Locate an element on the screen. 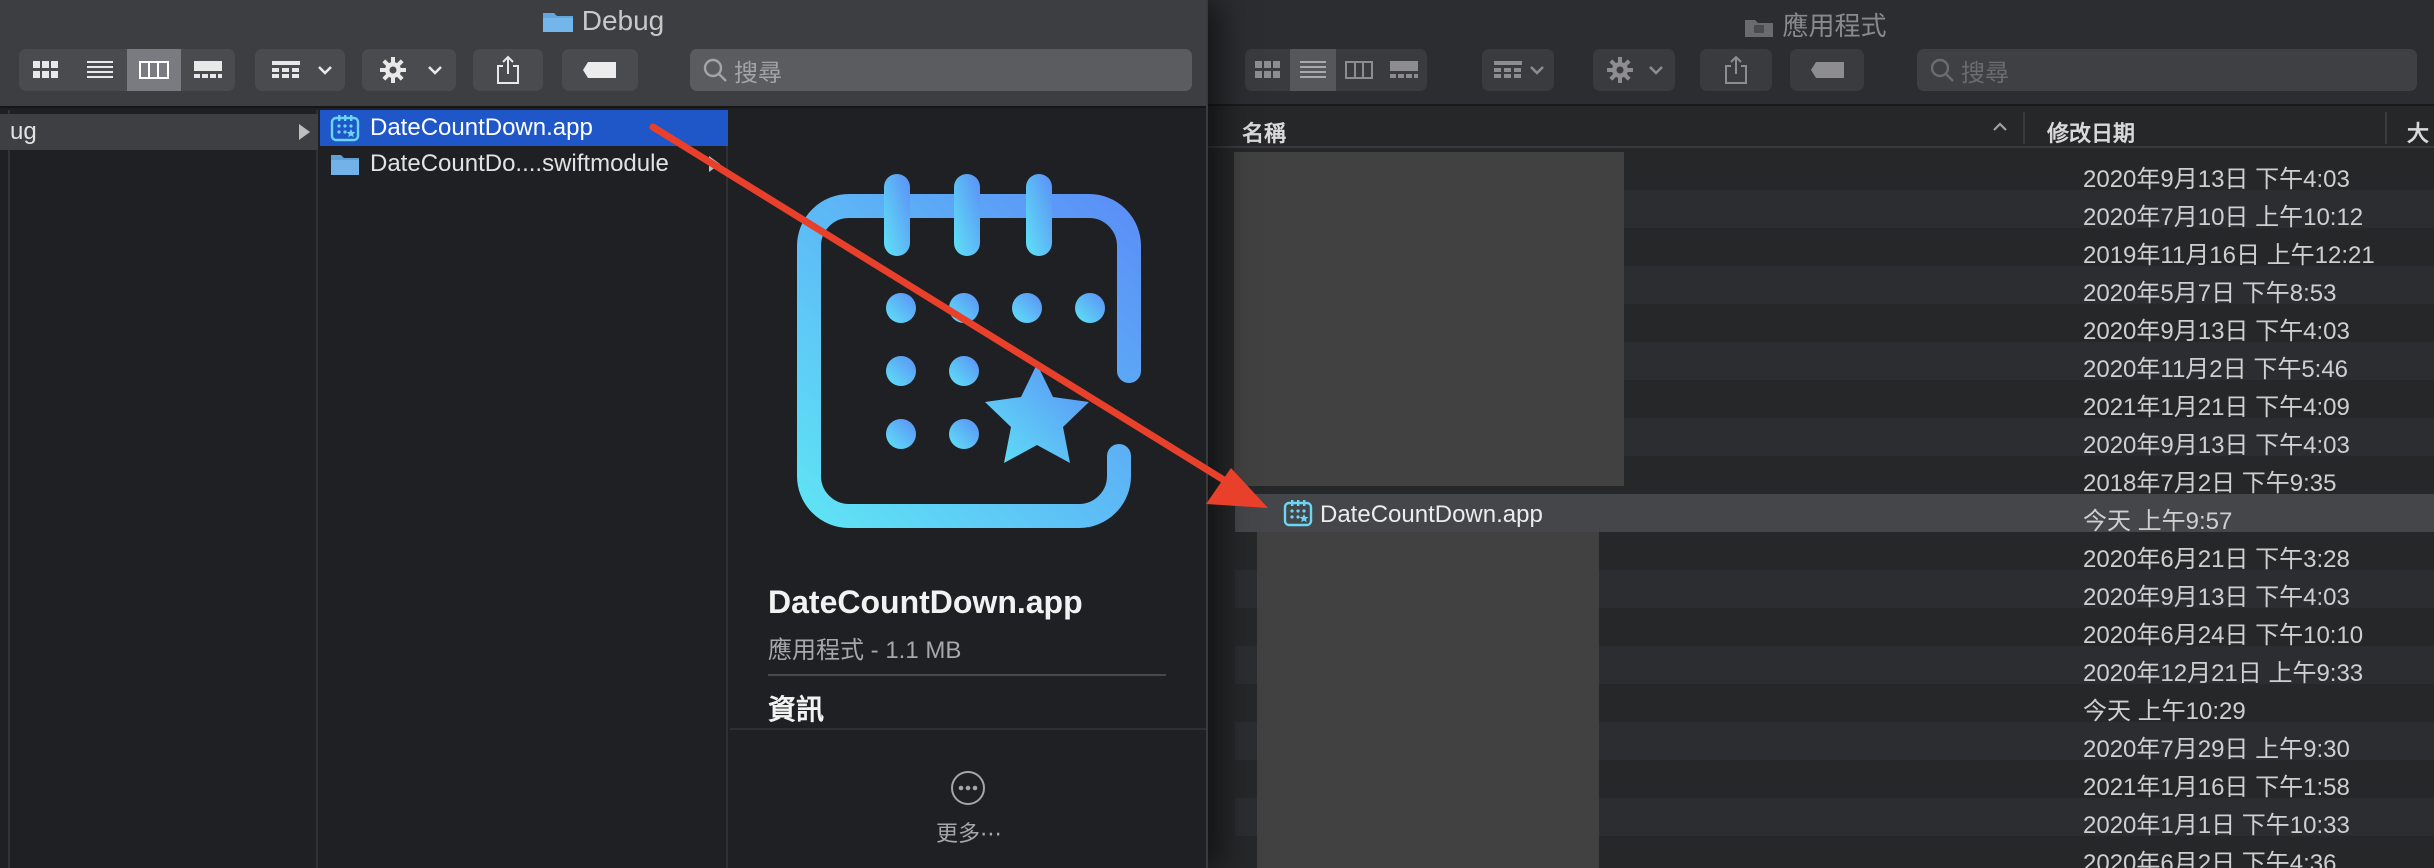 This screenshot has width=2434, height=868. file-row-date: 2020年6月2日 下午4:36 is located at coordinates (2210, 859).